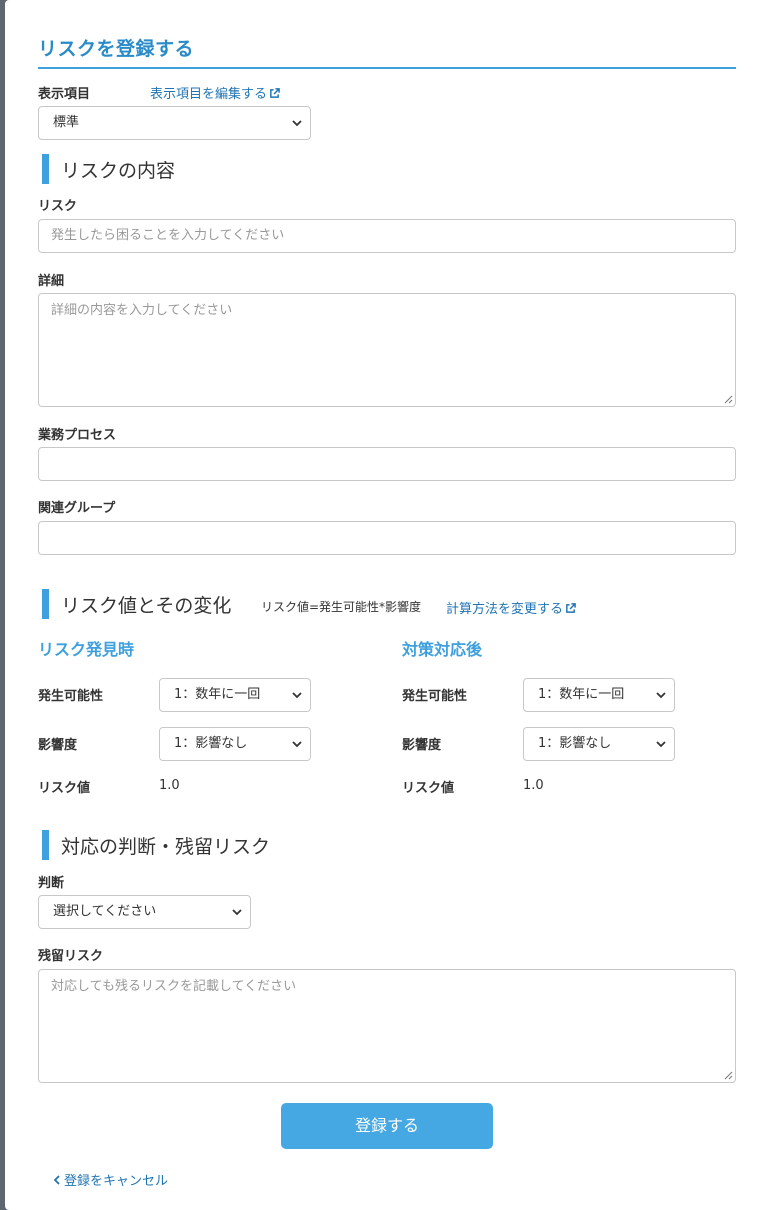  What do you see at coordinates (71, 696) in the screenshot?
I see `before-likelihood-label: 発生可能性` at bounding box center [71, 696].